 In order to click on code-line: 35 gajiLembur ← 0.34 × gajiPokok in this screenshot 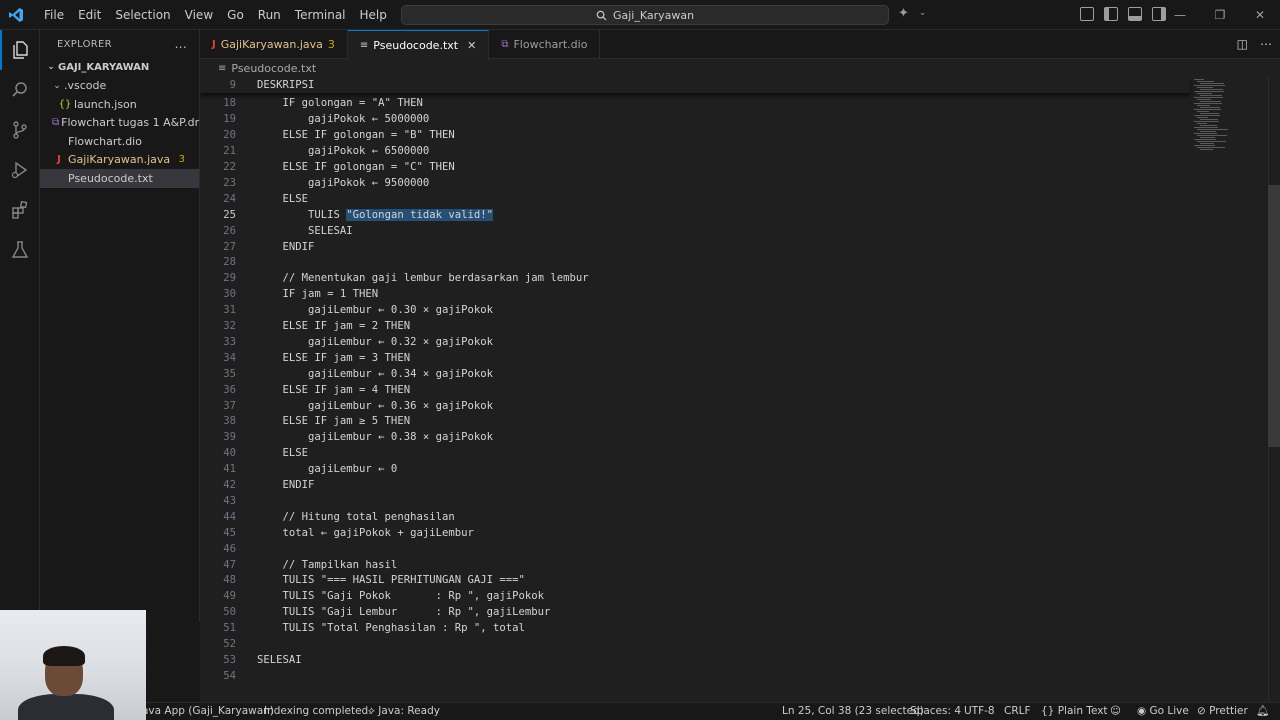, I will do `click(346, 374)`.